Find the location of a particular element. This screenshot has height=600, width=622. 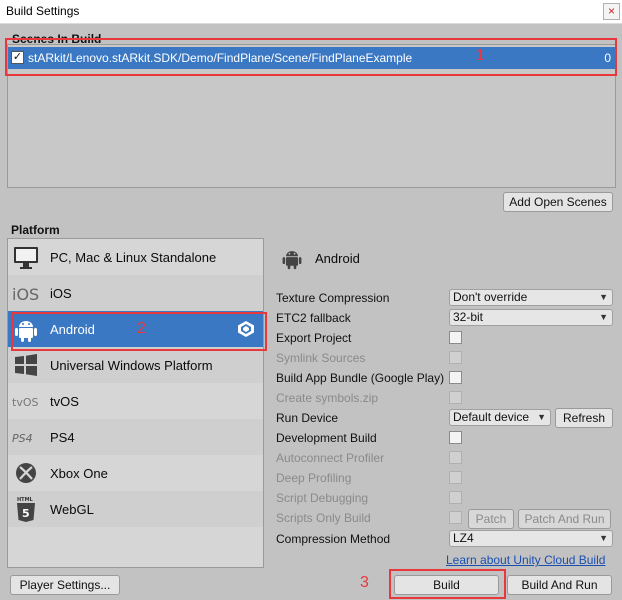

unity-logo-icon is located at coordinates (246, 329).